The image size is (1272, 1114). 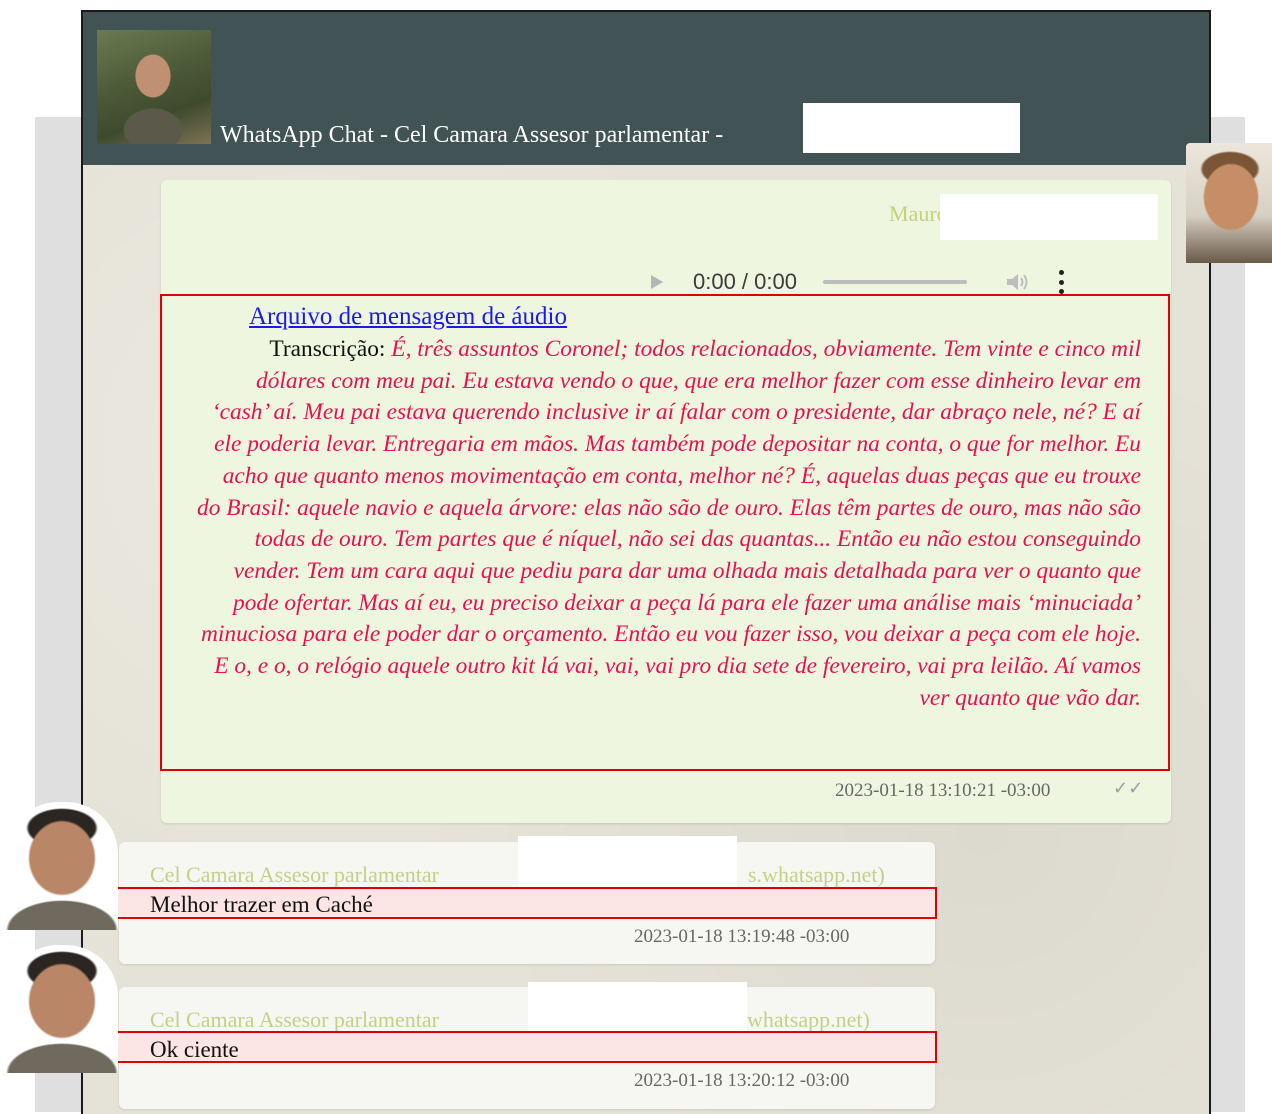 I want to click on play-icon, so click(x=657, y=282).